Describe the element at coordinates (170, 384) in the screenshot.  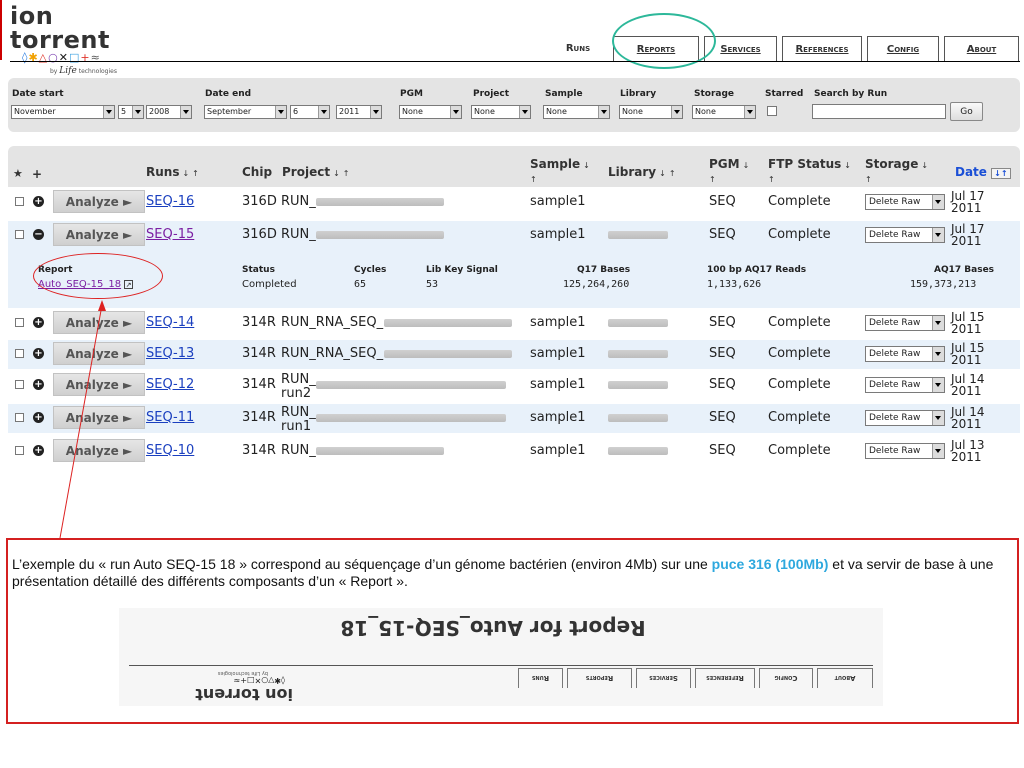
I see `run-link: SEQ-12` at that location.